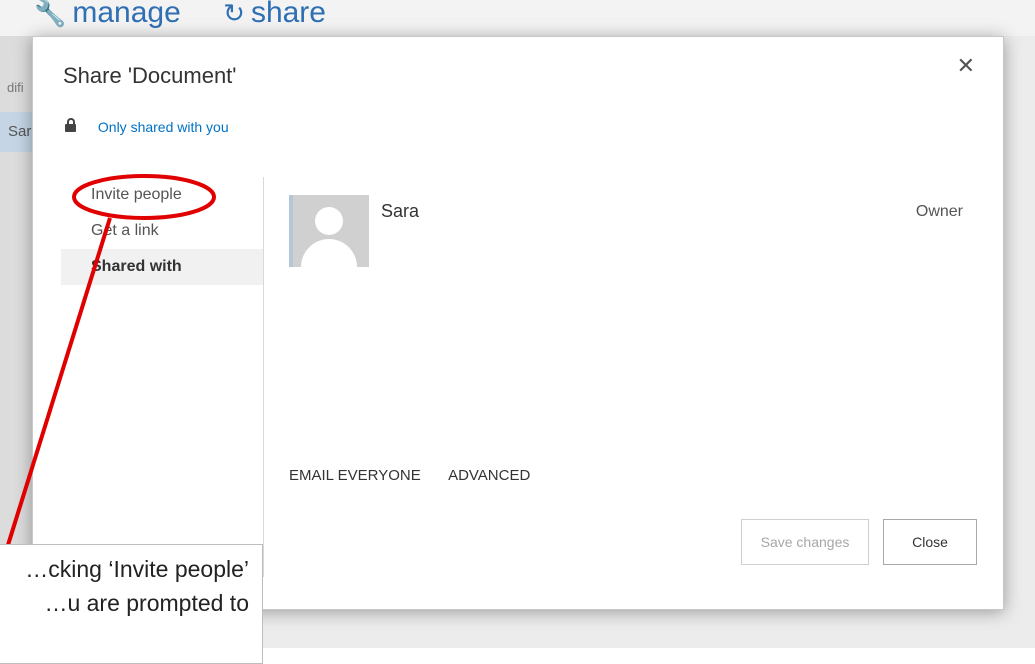 Image resolution: width=1035 pixels, height=664 pixels. What do you see at coordinates (805, 542) in the screenshot?
I see `save-changes-button: Save changes` at bounding box center [805, 542].